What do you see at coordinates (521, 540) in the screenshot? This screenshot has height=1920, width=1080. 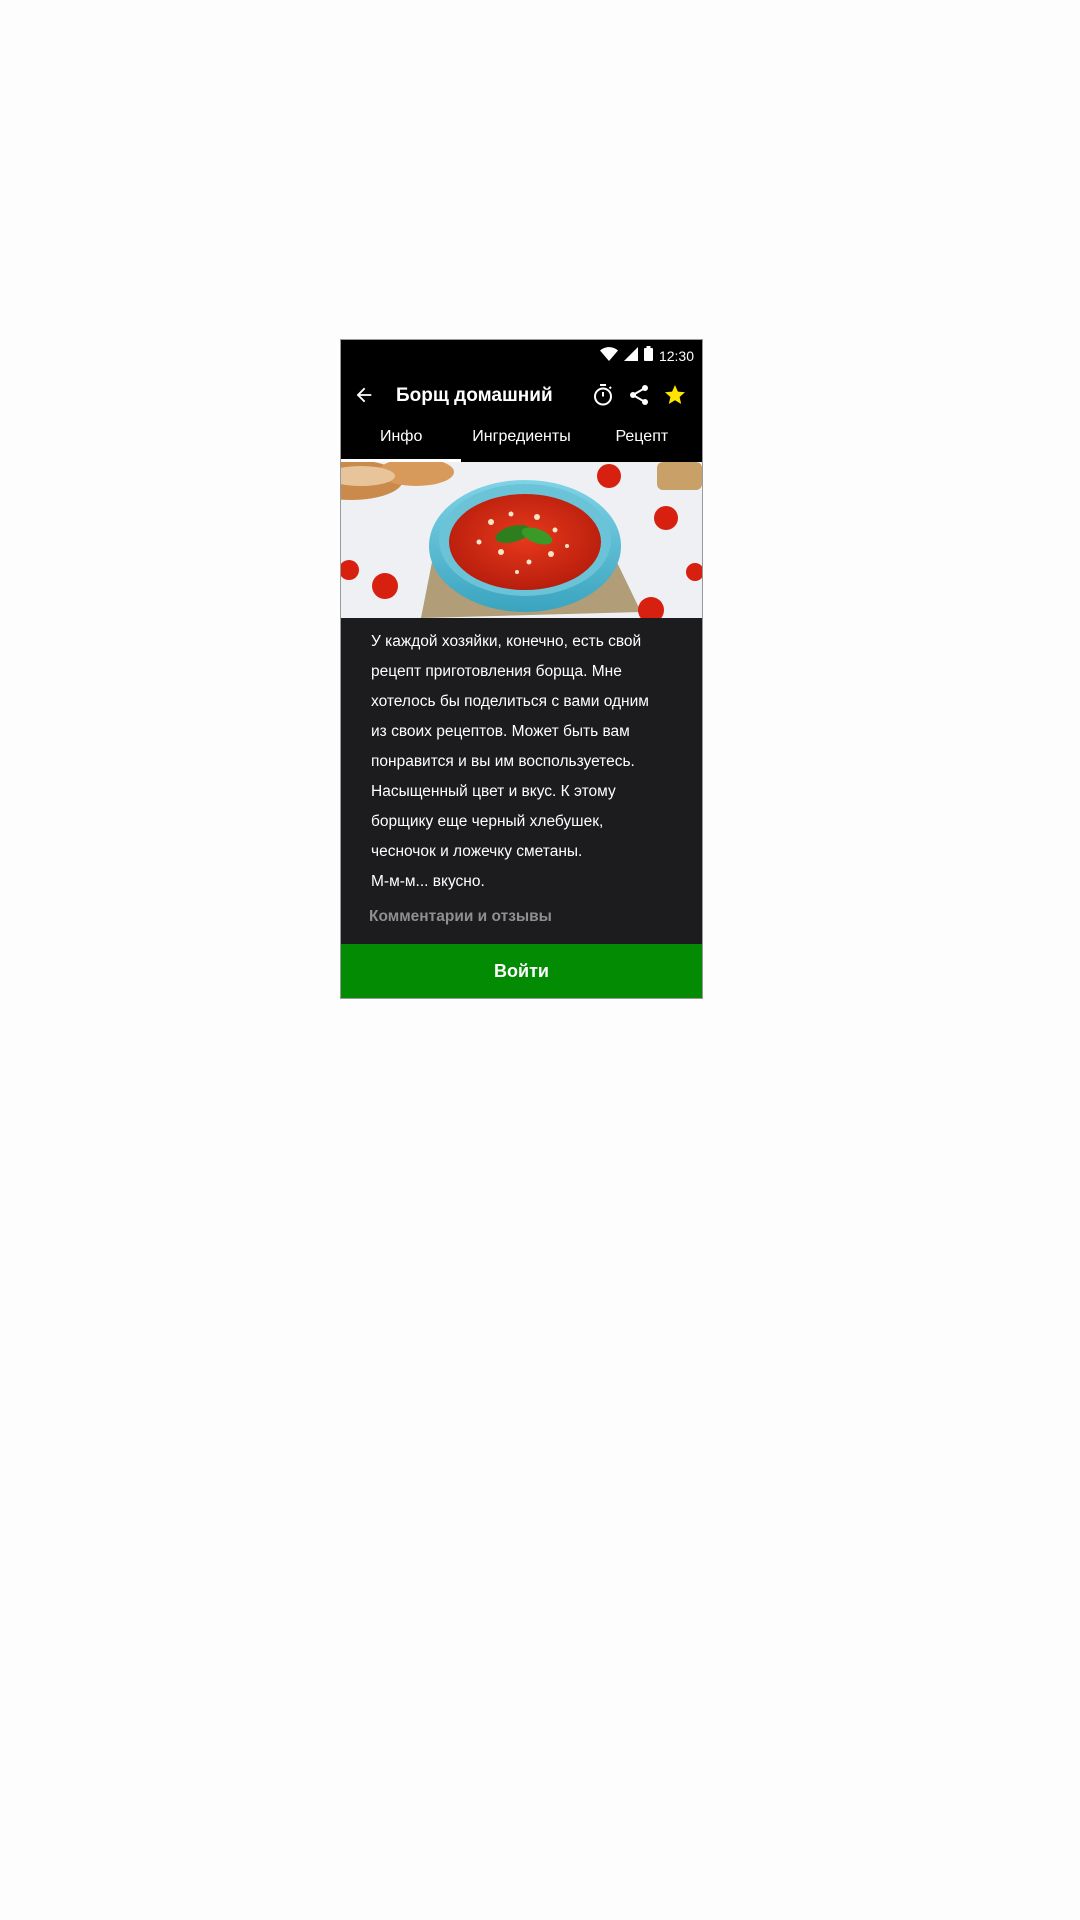 I see `recipe-photo` at bounding box center [521, 540].